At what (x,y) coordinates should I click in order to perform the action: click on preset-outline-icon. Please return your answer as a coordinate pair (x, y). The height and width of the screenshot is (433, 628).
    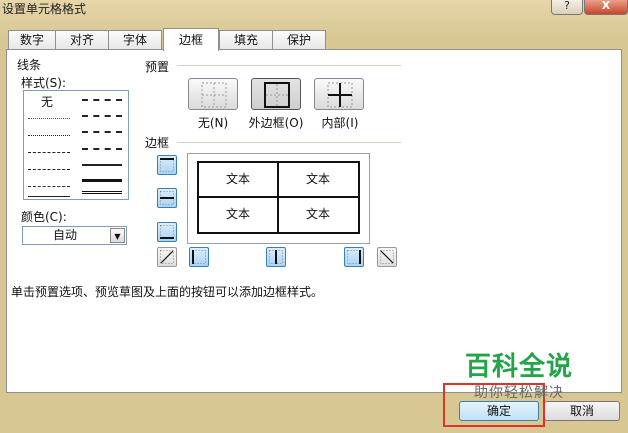
    Looking at the image, I should click on (277, 95).